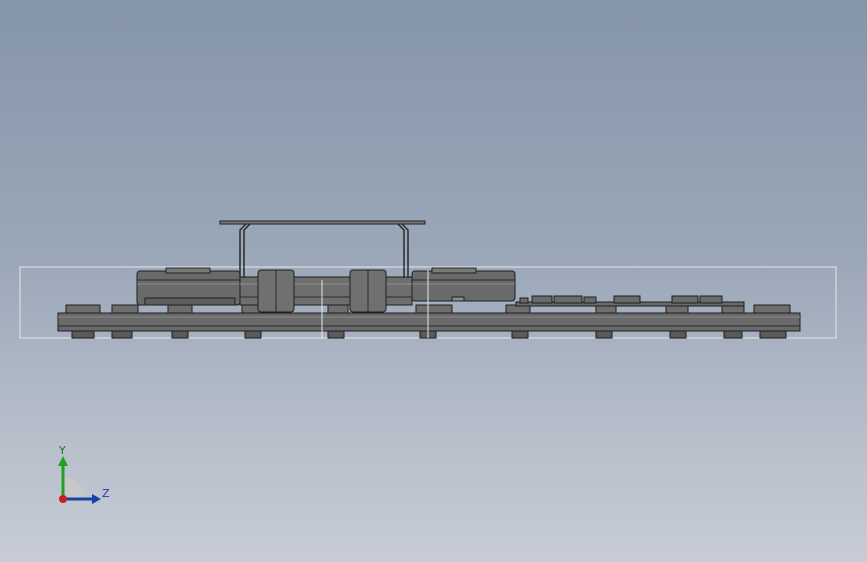 The height and width of the screenshot is (562, 867). Describe the element at coordinates (106, 493) in the screenshot. I see `z-axis-label: Z` at that location.